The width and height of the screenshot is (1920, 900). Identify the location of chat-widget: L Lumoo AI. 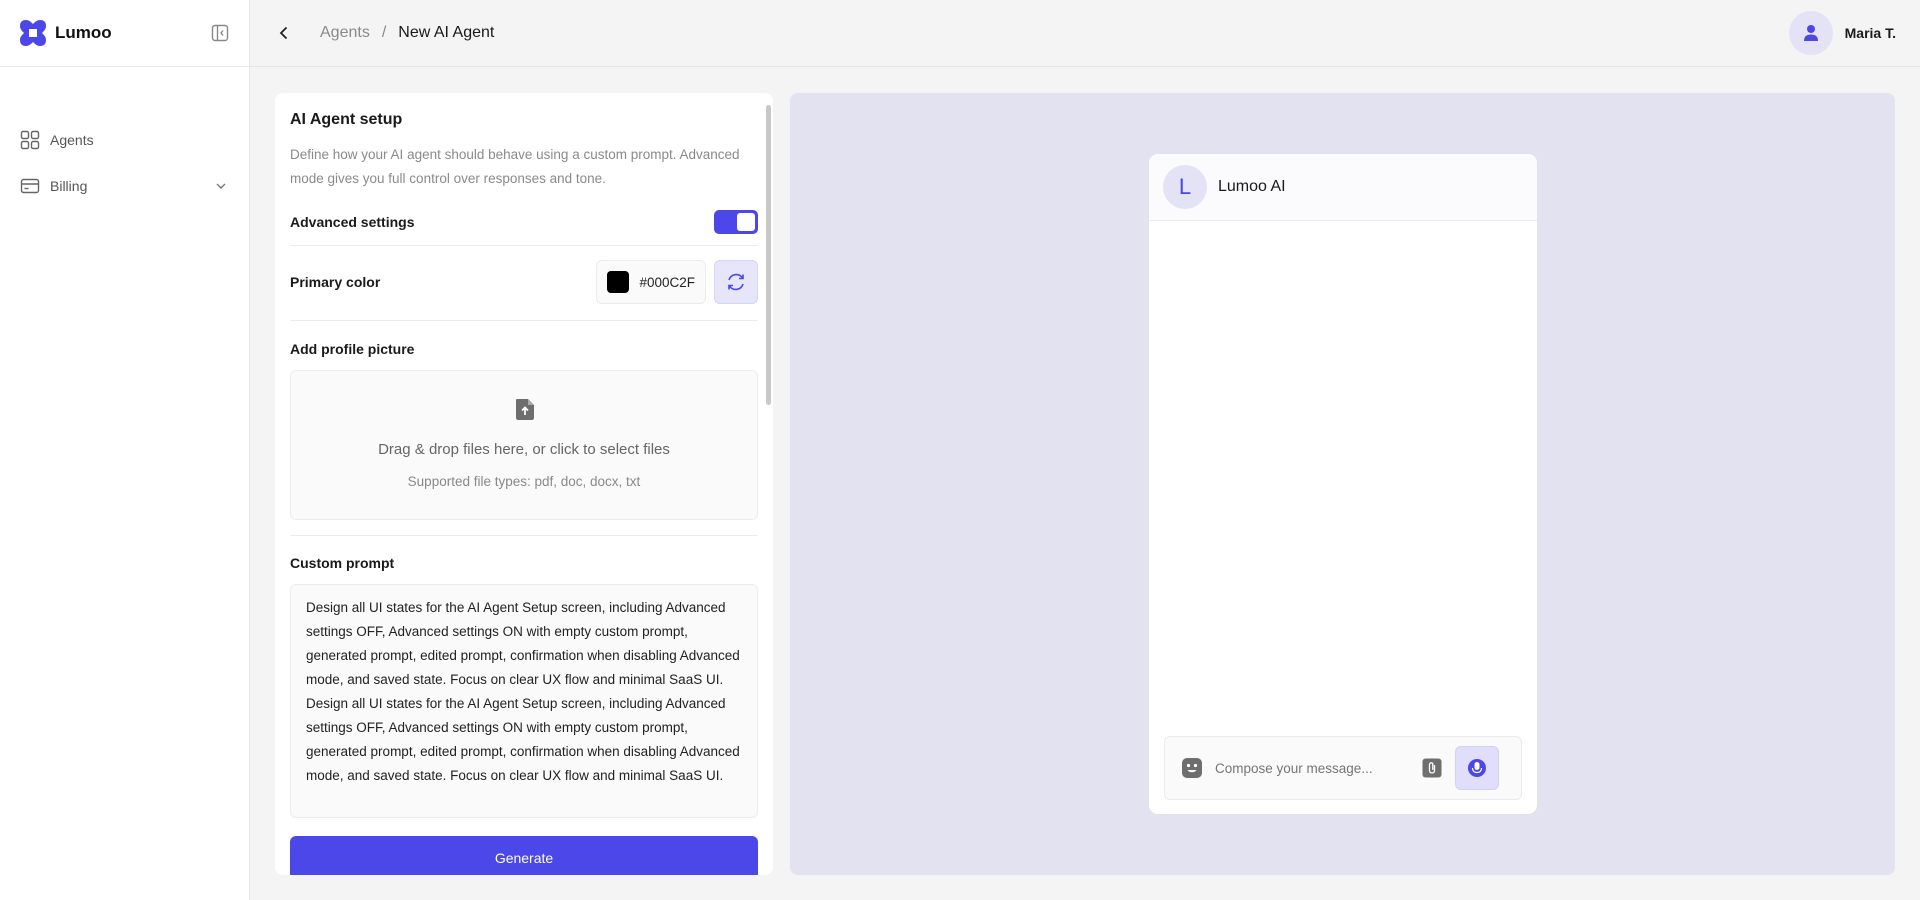
(1343, 484).